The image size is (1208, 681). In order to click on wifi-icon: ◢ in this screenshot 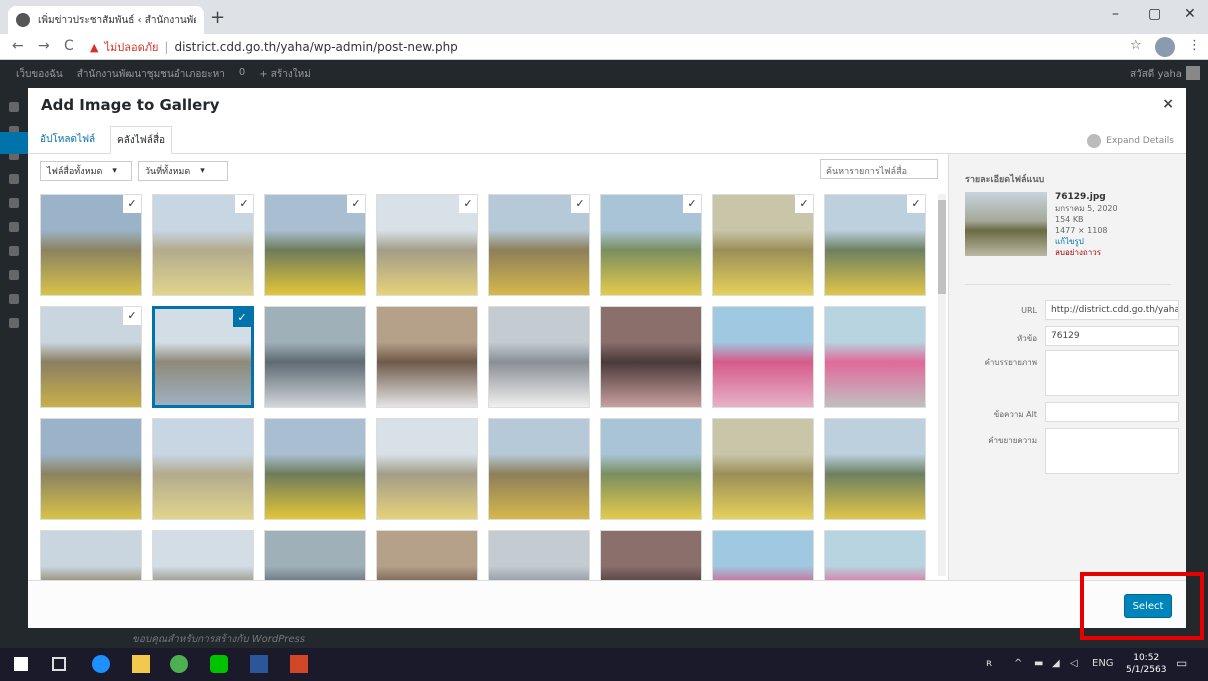, I will do `click(1056, 663)`.